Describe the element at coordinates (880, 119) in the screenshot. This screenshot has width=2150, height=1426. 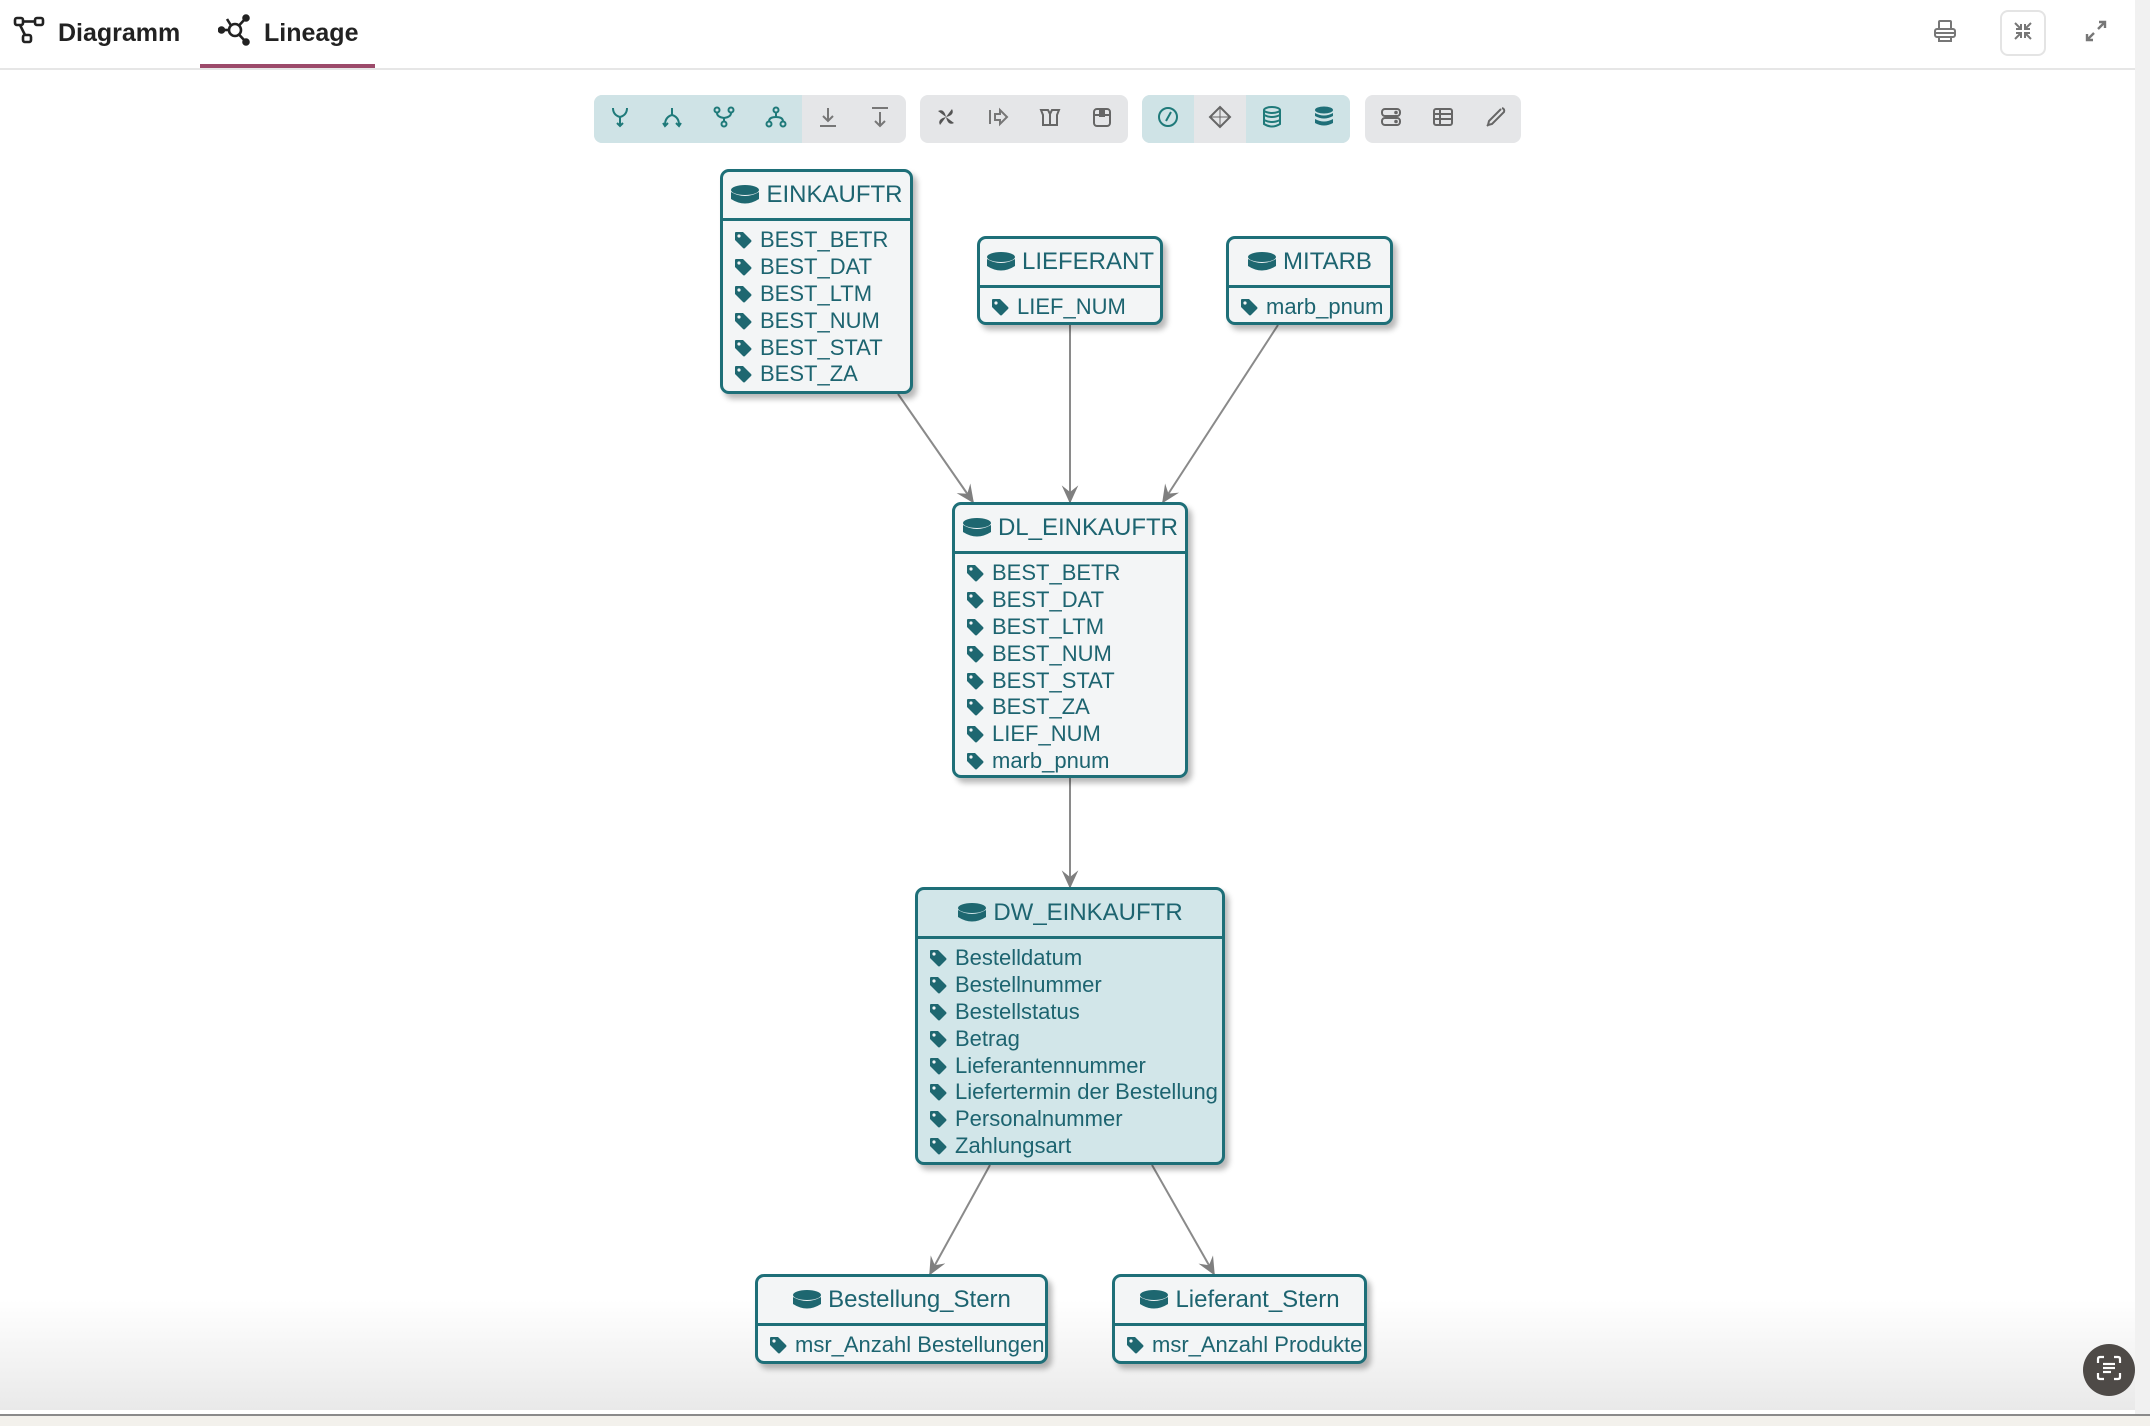
I see `download-from-line-button` at that location.